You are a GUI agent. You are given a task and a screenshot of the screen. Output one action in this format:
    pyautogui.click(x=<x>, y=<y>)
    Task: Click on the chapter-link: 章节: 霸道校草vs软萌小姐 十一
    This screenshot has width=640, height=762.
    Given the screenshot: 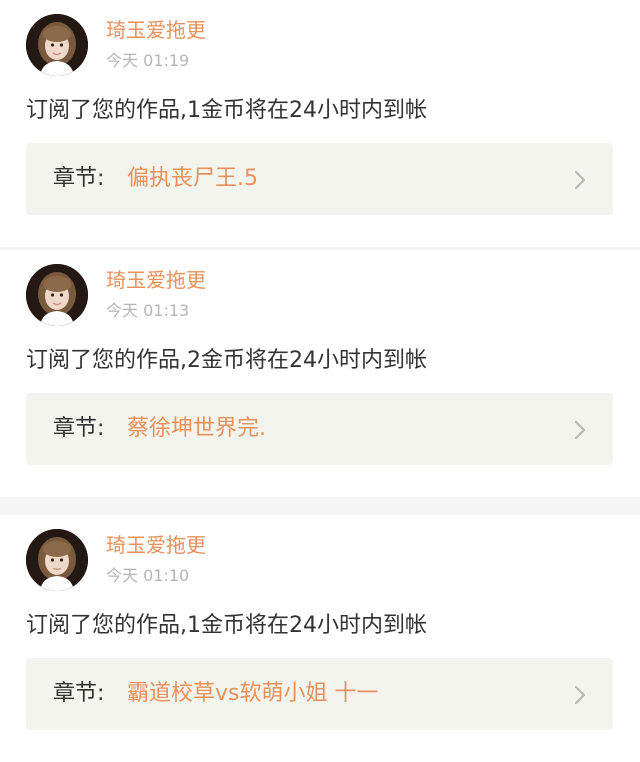 What is the action you would take?
    pyautogui.click(x=319, y=694)
    